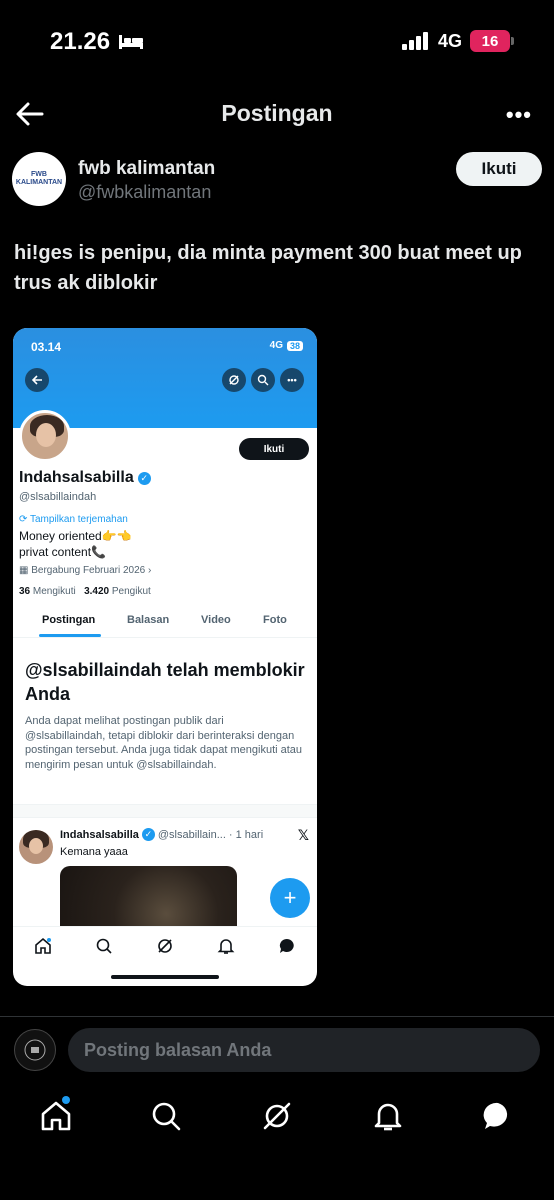  I want to click on profile-bio-line2: privat content📞, so click(62, 552).